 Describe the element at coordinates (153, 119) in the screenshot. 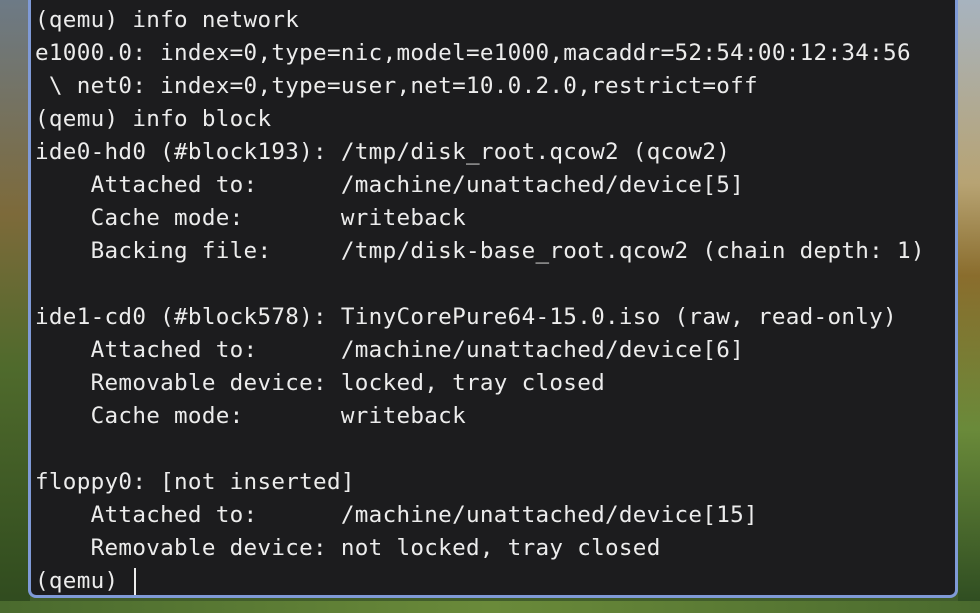

I see `terminal-line: (qemu) info block` at that location.